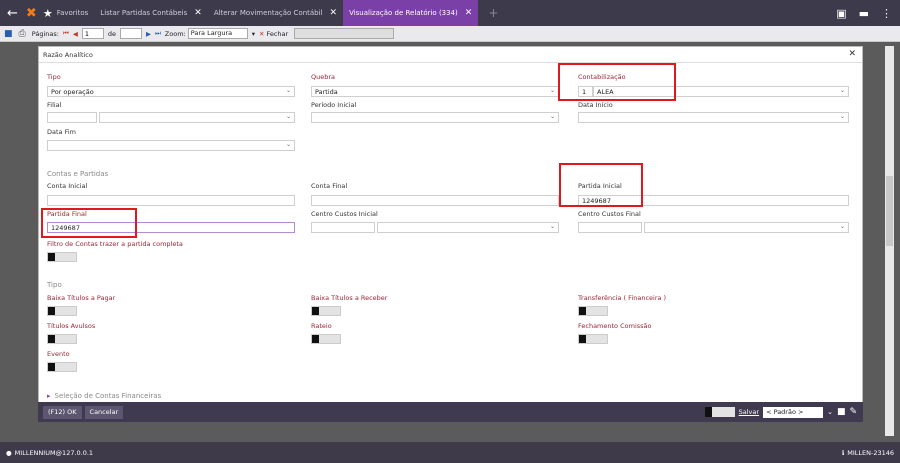 The image size is (900, 463). Describe the element at coordinates (277, 34) in the screenshot. I see `close-report-button: Fechar` at that location.